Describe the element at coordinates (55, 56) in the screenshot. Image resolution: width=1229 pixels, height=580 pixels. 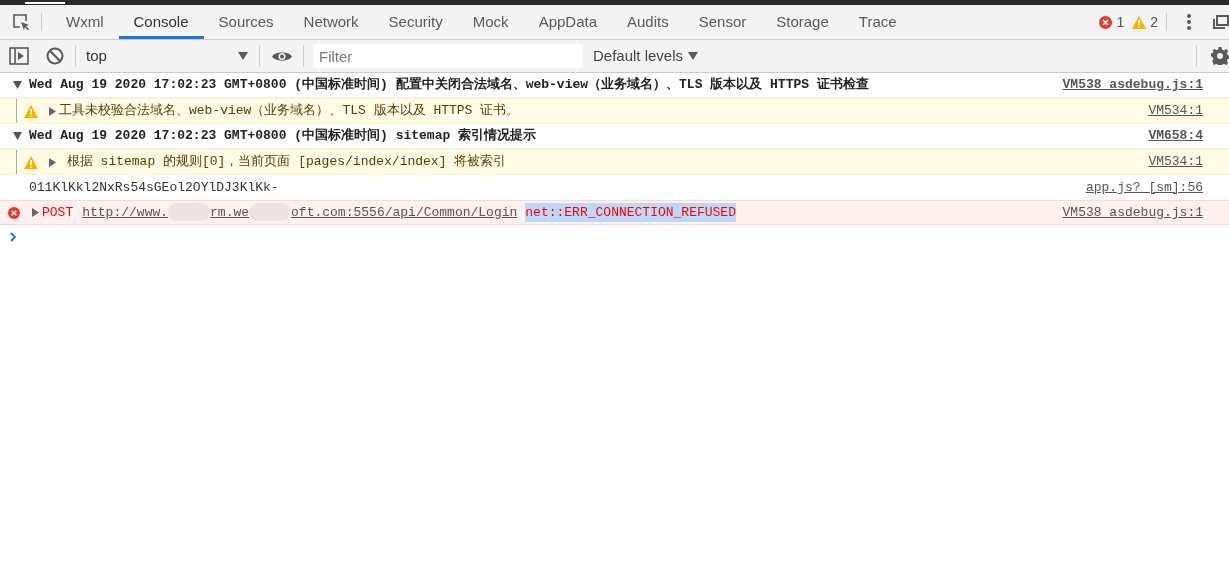
I see `clear-console-icon` at that location.